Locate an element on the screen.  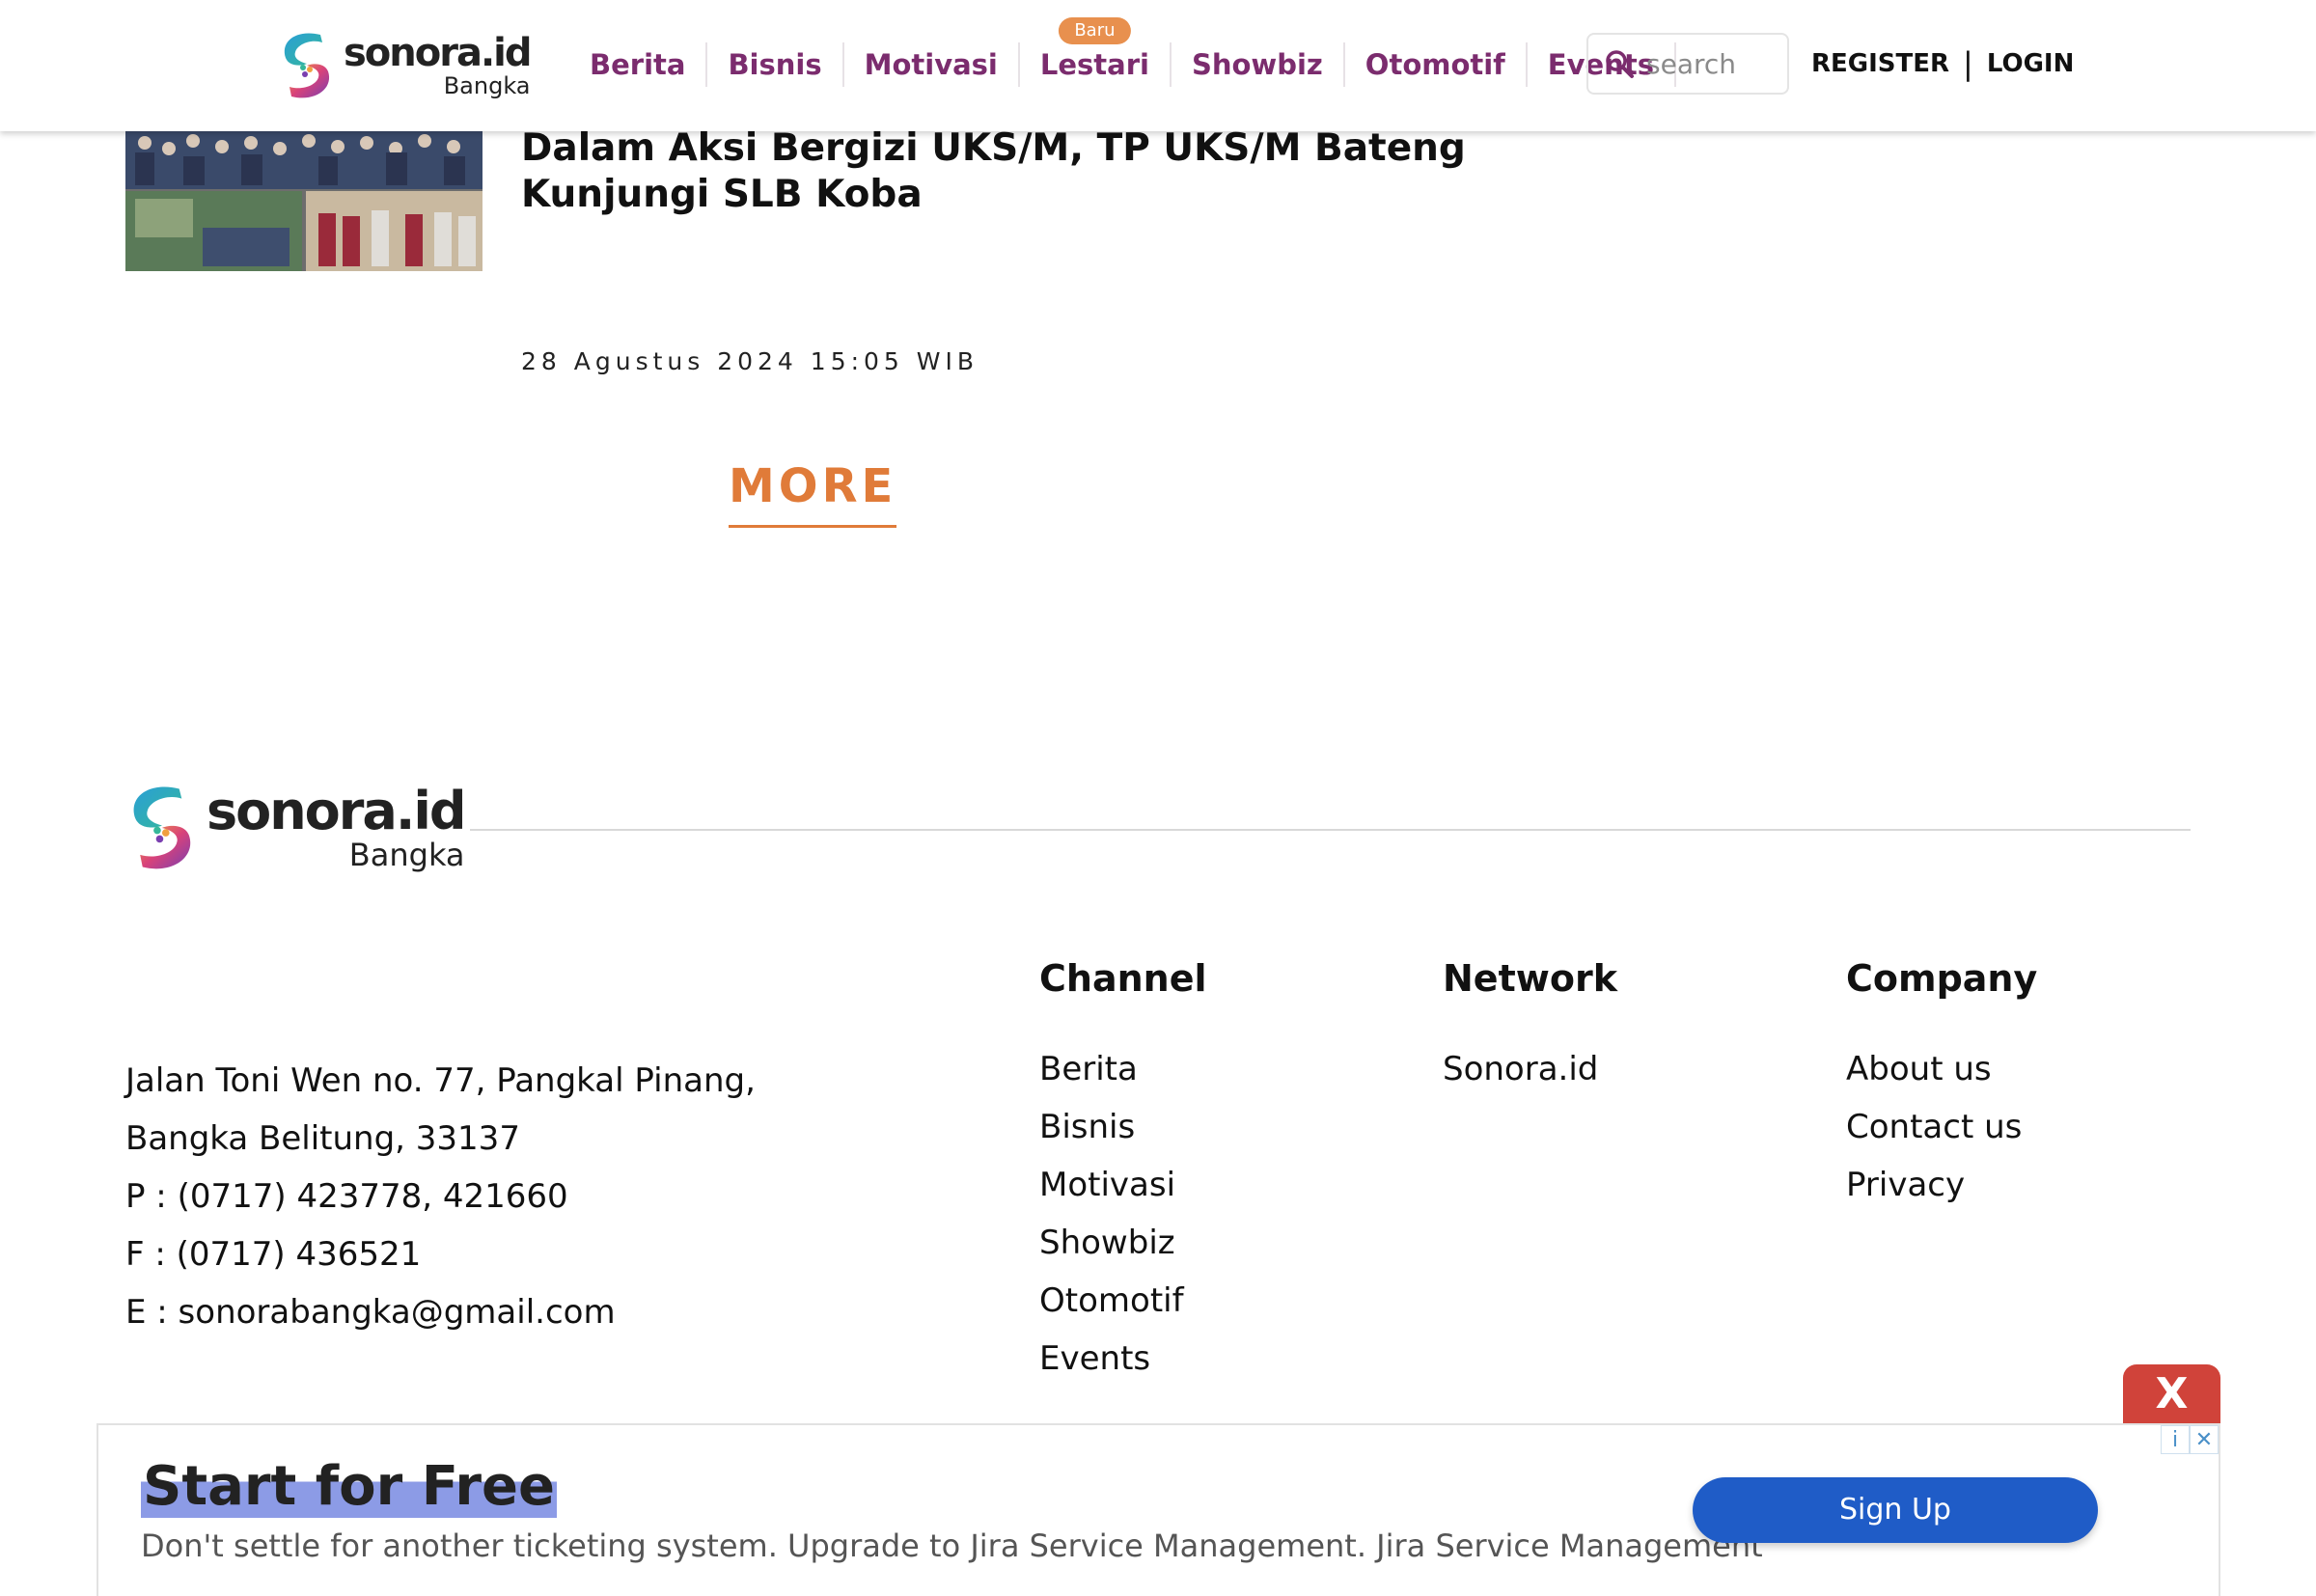
nav-item-berita: Berita is located at coordinates (638, 65).